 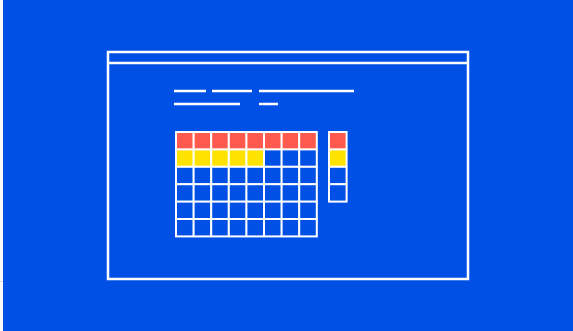 I want to click on spreadsheet-grid, so click(x=246, y=184).